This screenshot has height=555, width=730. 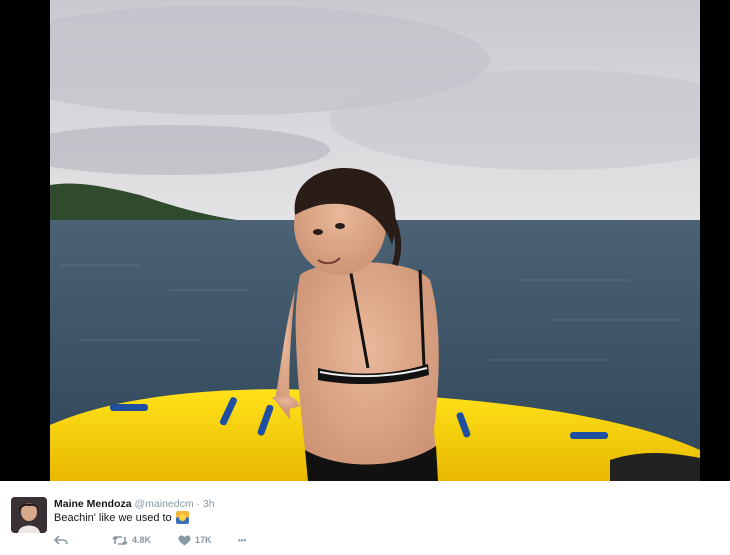 What do you see at coordinates (120, 540) in the screenshot?
I see `retweet-icon` at bounding box center [120, 540].